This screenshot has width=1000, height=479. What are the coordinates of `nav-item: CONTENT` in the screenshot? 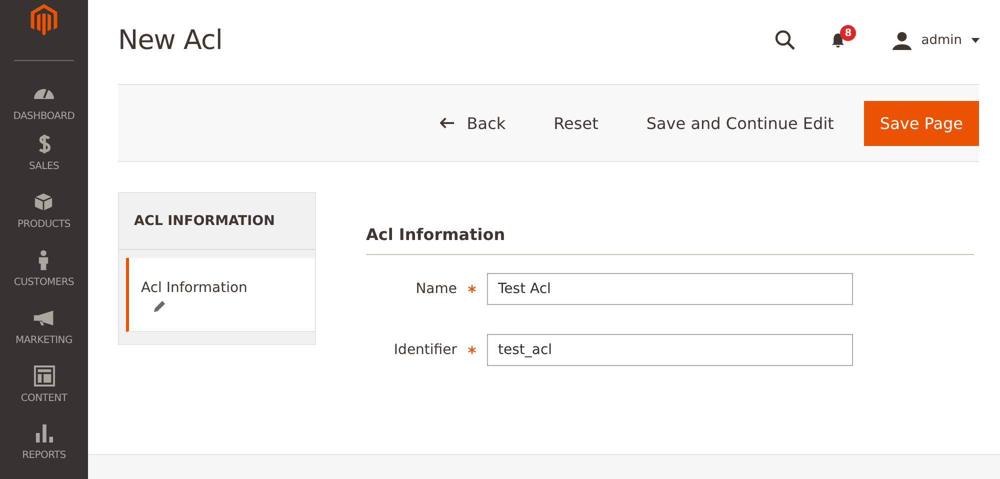 It's located at (44, 393).